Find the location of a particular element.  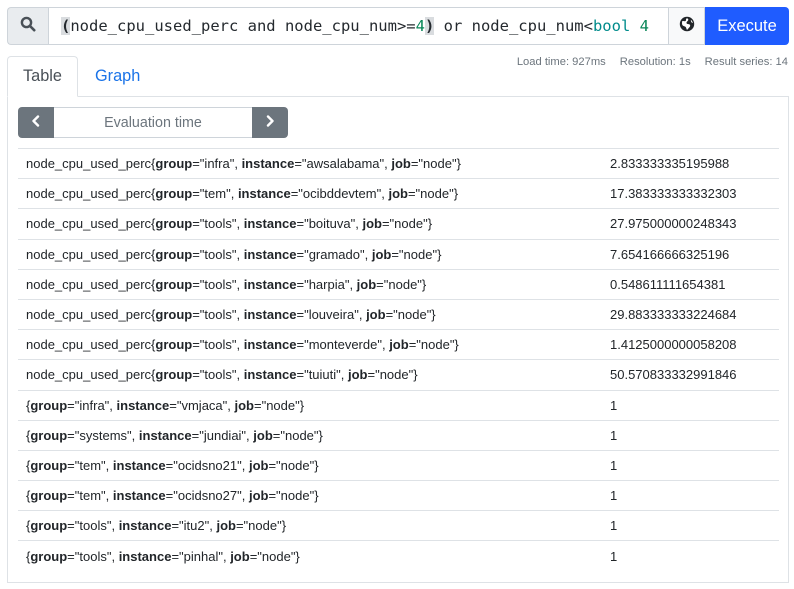

eval-time-prev-button is located at coordinates (36, 122).